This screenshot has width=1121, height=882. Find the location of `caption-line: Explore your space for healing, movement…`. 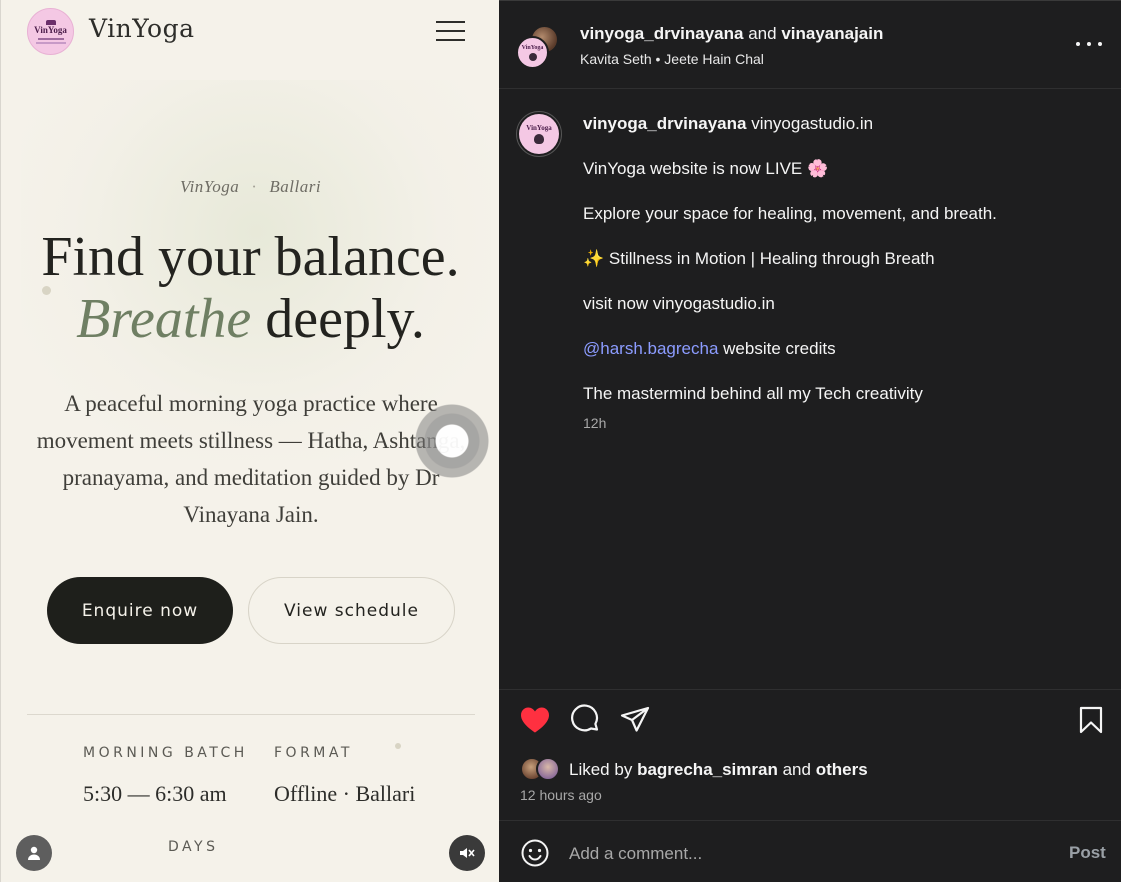

caption-line: Explore your space for healing, movement… is located at coordinates (790, 213).